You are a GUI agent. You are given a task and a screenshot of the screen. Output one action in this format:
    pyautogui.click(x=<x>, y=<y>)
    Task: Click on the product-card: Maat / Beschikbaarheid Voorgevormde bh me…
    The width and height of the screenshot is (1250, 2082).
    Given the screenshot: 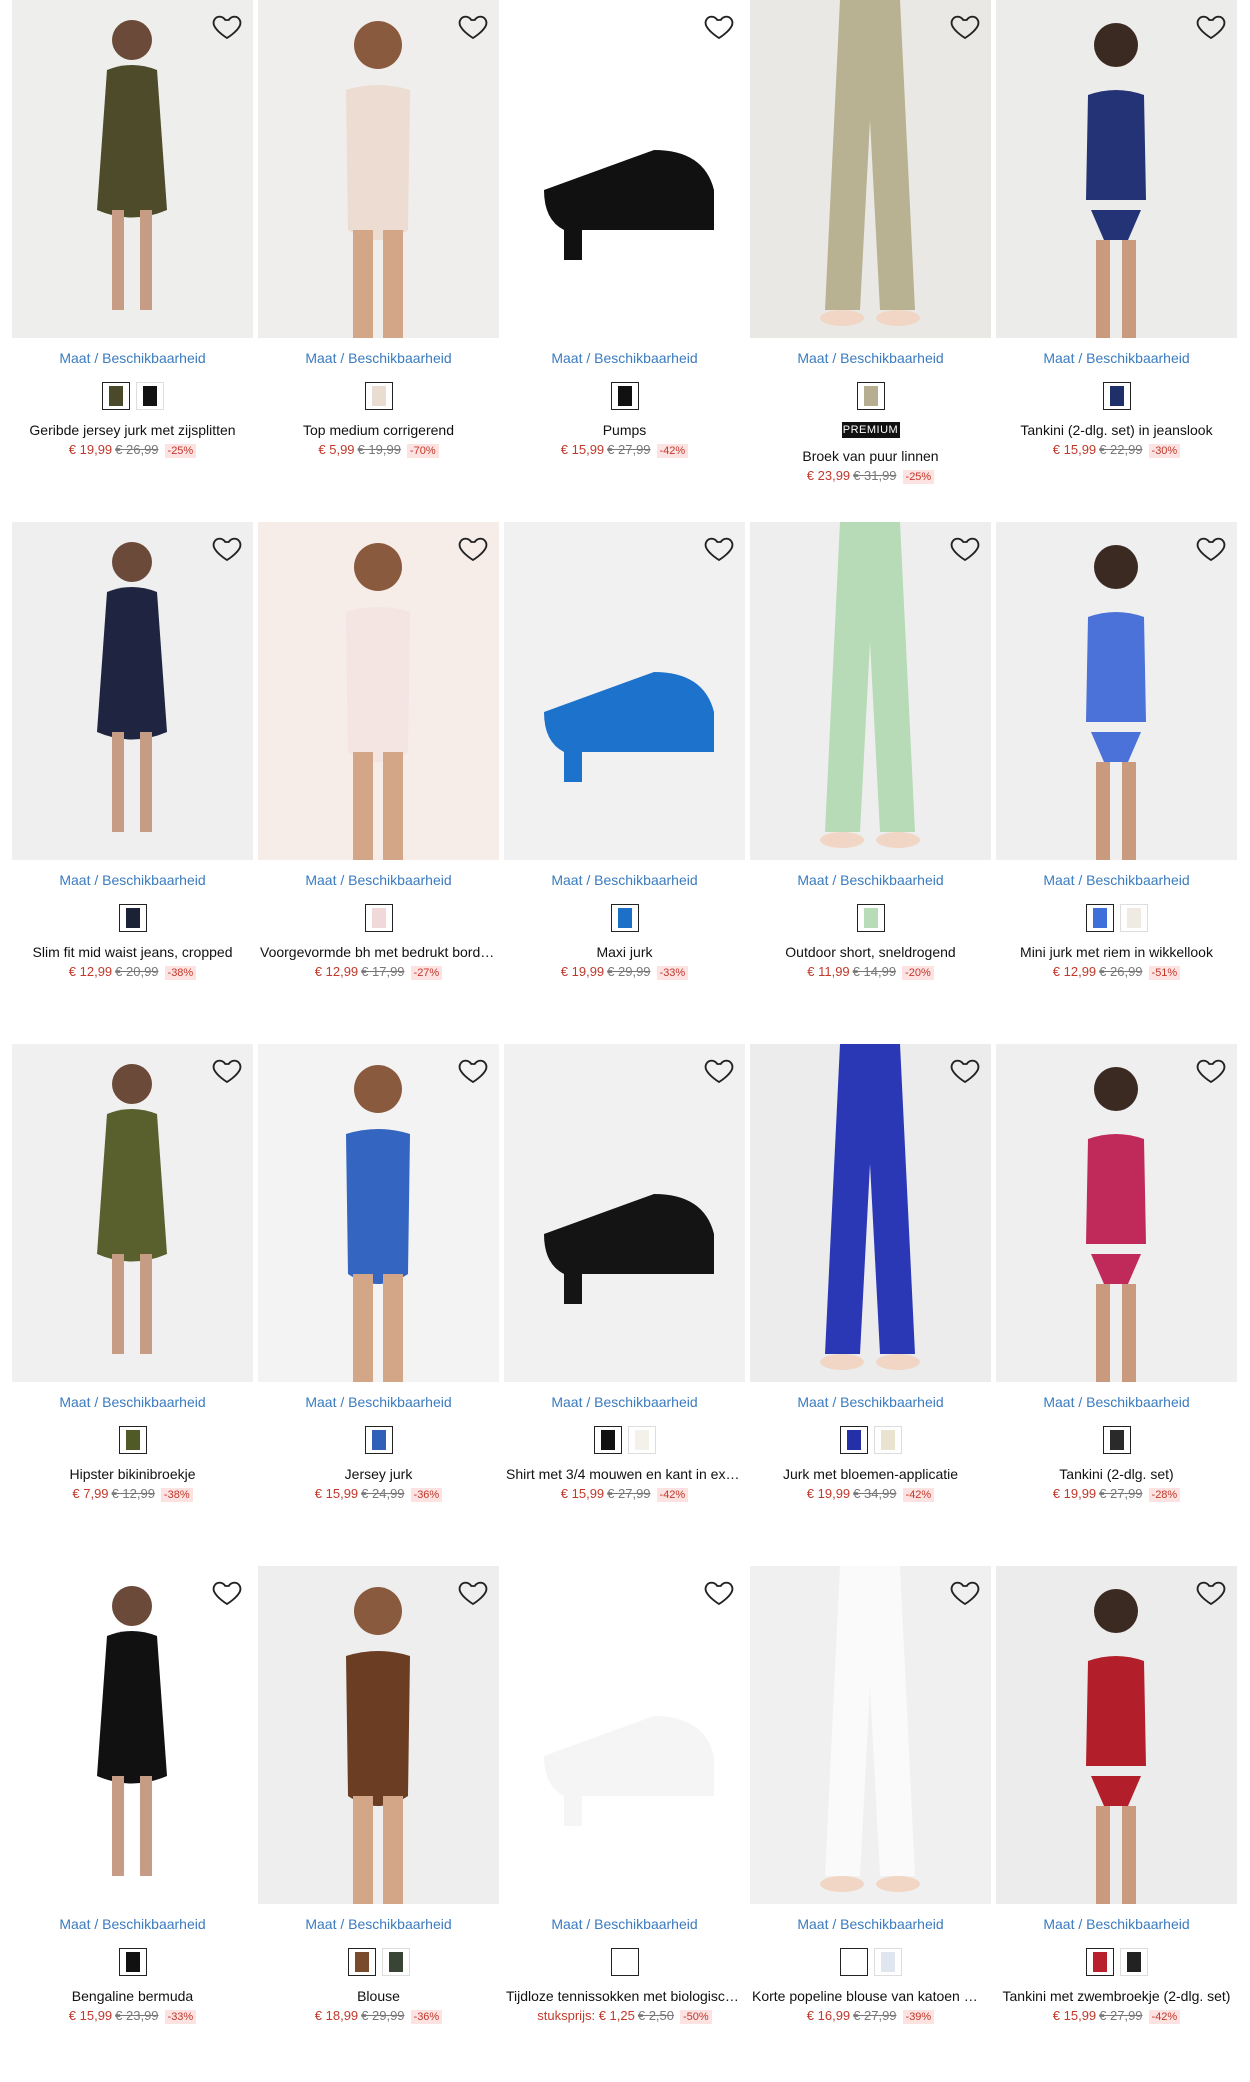 What is the action you would take?
    pyautogui.click(x=378, y=783)
    